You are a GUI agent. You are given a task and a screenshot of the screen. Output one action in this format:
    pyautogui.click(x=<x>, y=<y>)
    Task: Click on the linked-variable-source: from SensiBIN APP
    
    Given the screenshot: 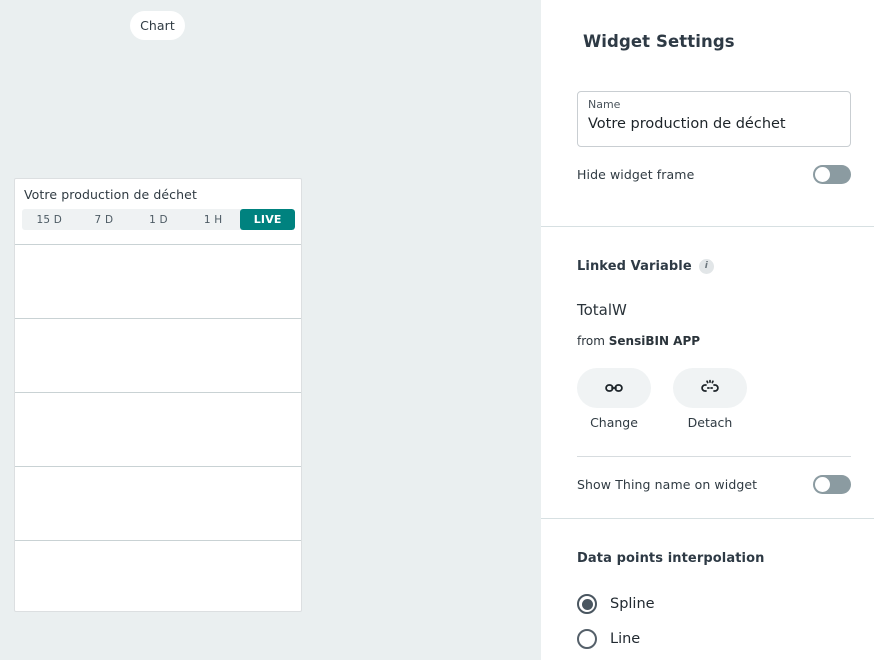 What is the action you would take?
    pyautogui.click(x=638, y=341)
    